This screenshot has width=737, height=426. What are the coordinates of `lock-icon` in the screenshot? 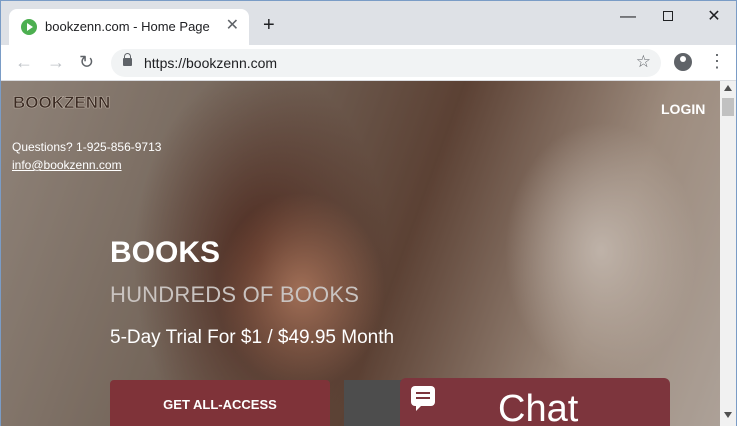 It's located at (127, 59).